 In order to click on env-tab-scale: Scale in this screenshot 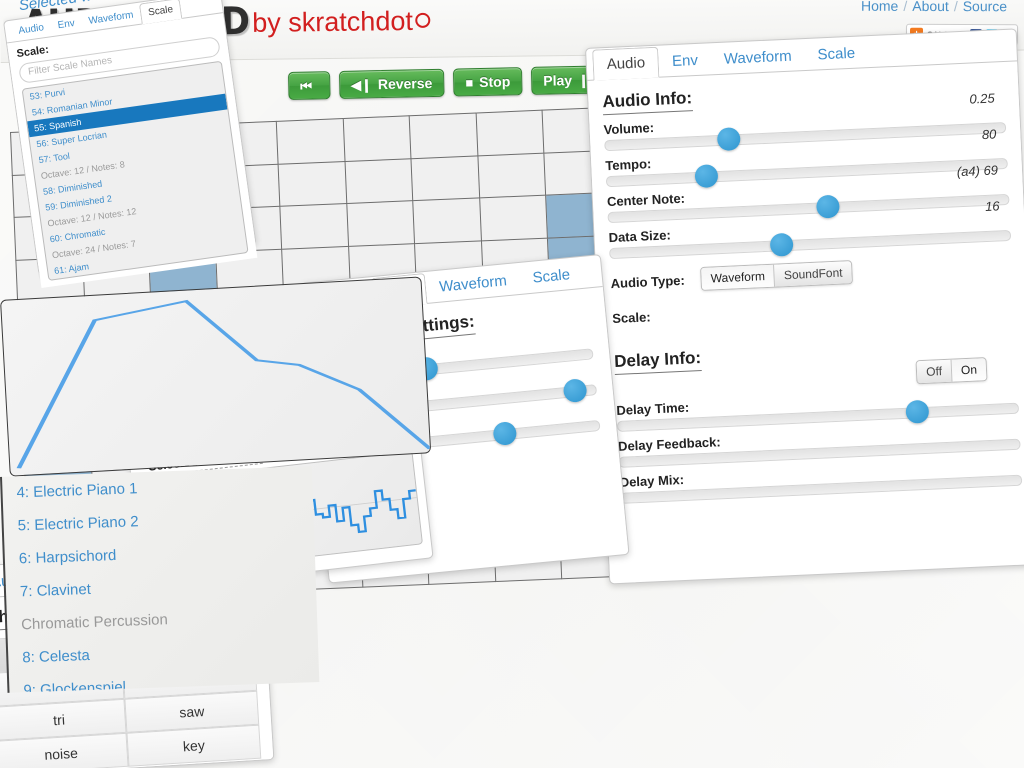, I will do `click(551, 276)`.